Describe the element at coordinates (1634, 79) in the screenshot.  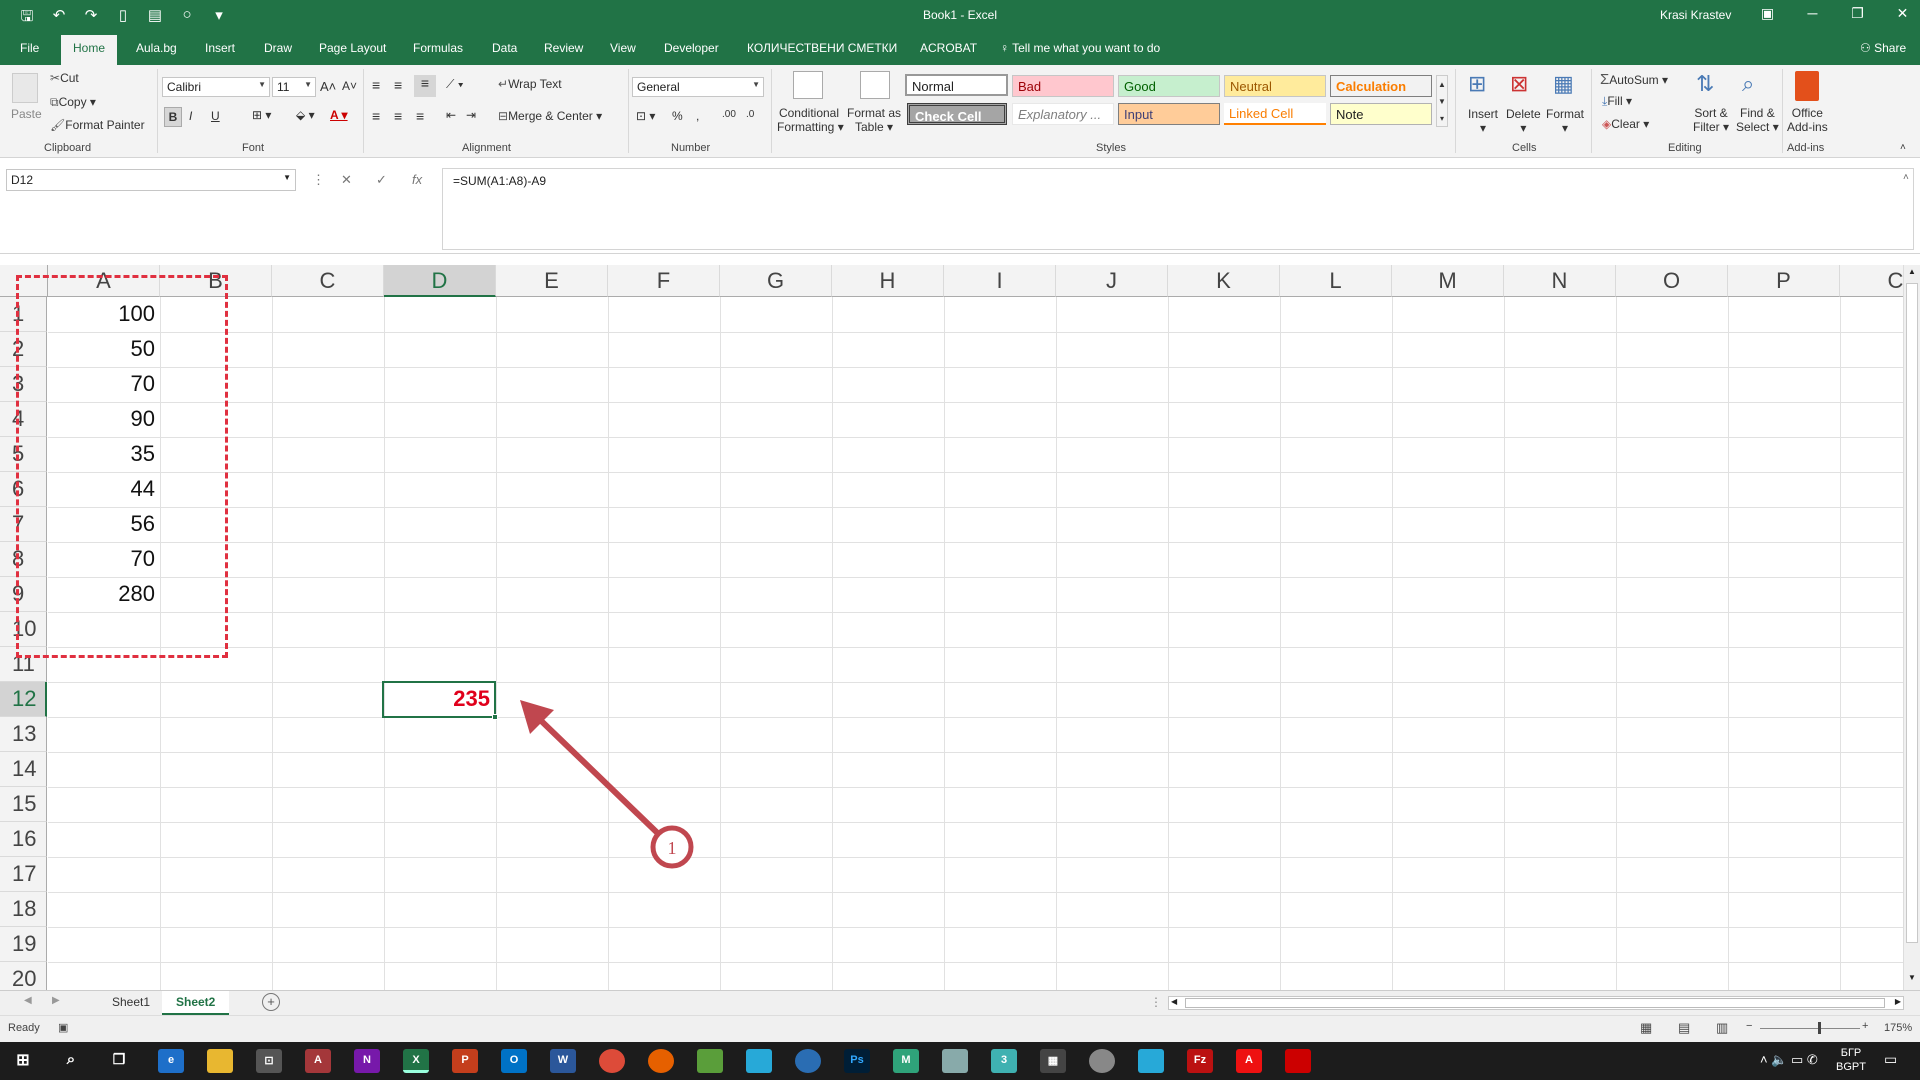
I see `autosum-button: Σ AutoSum ▾` at that location.